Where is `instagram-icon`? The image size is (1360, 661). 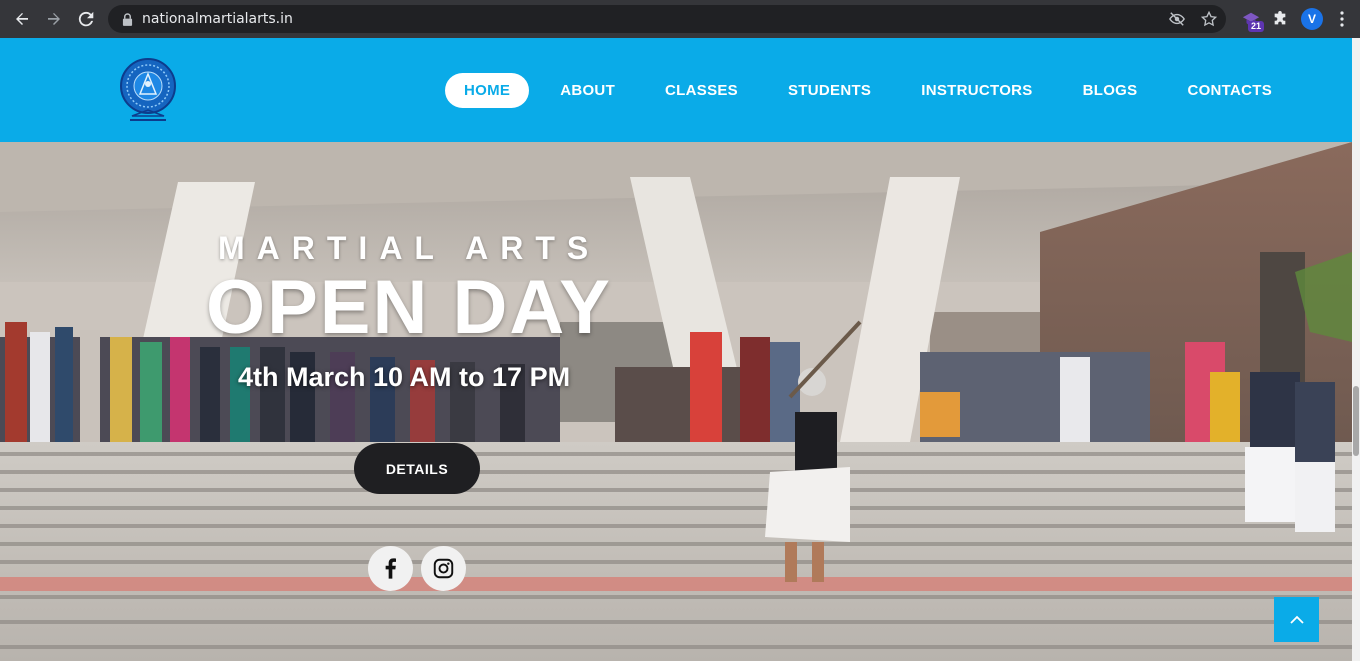
instagram-icon is located at coordinates (443, 568).